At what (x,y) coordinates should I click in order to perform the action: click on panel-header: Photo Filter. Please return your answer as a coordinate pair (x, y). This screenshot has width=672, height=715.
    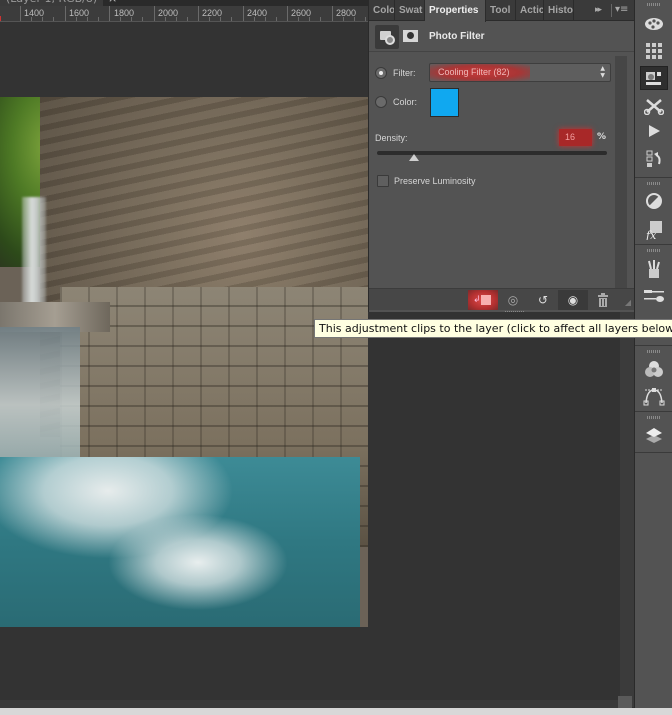
    Looking at the image, I should click on (502, 37).